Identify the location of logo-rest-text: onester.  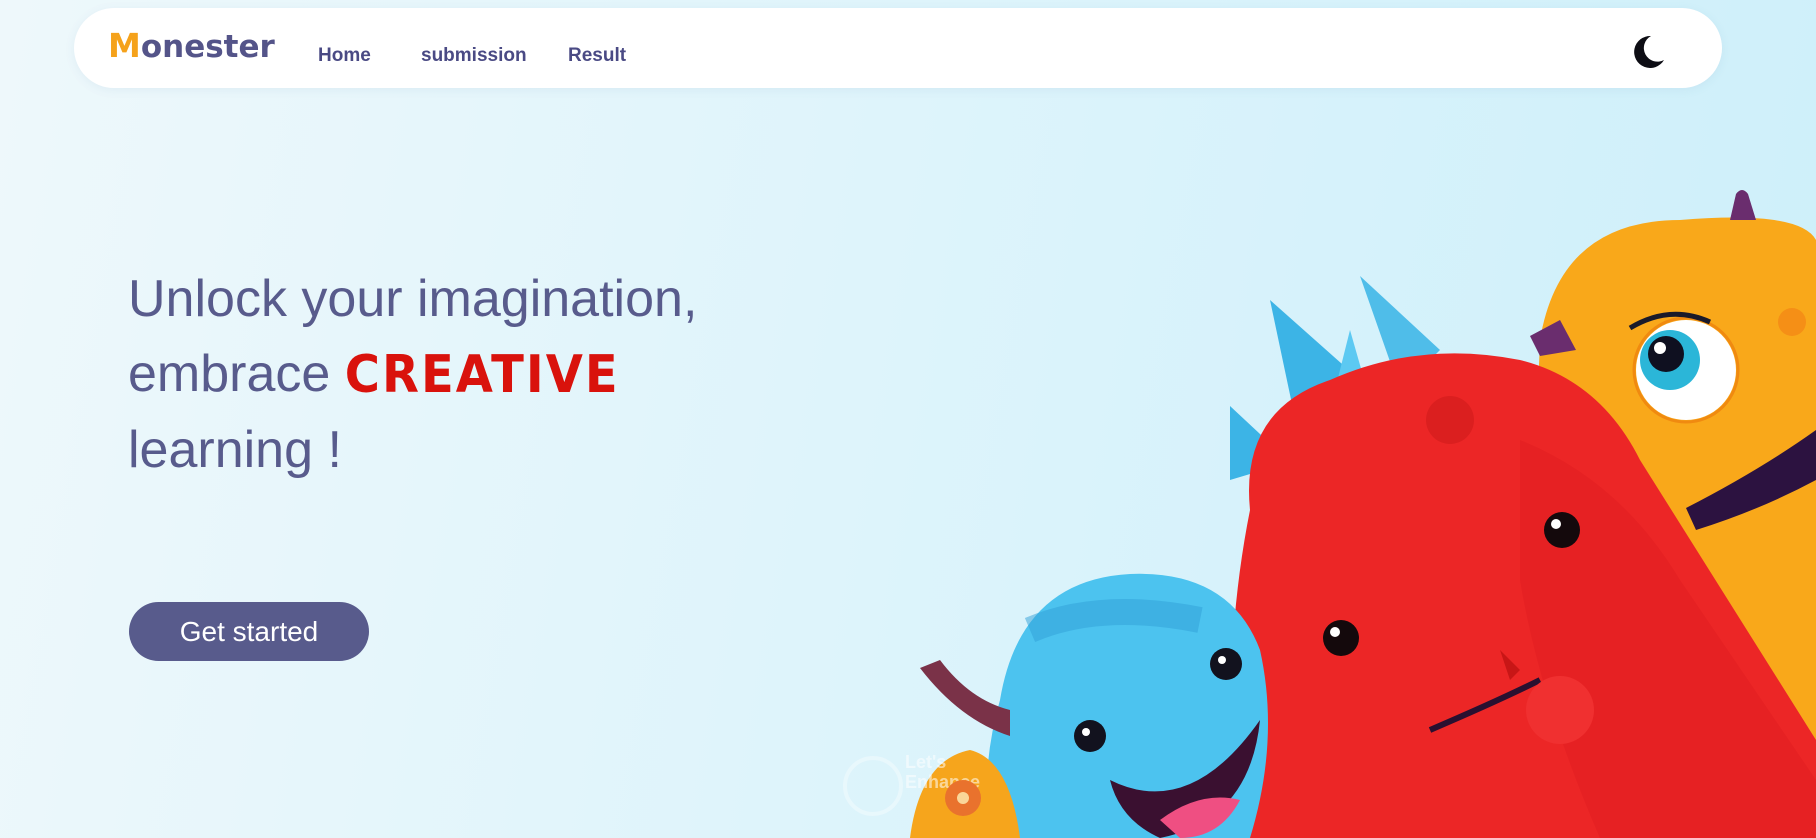
(207, 47).